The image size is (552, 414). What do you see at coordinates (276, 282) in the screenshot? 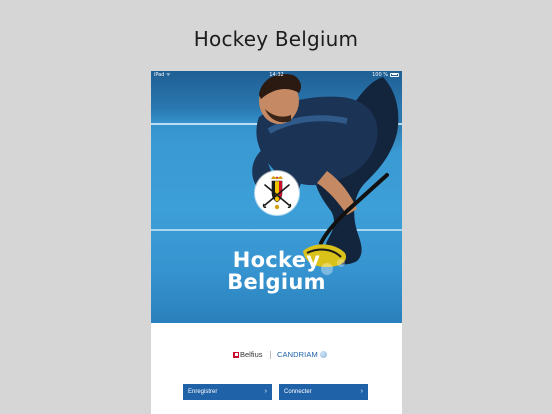
I see `hero-title-line2: Belgium` at bounding box center [276, 282].